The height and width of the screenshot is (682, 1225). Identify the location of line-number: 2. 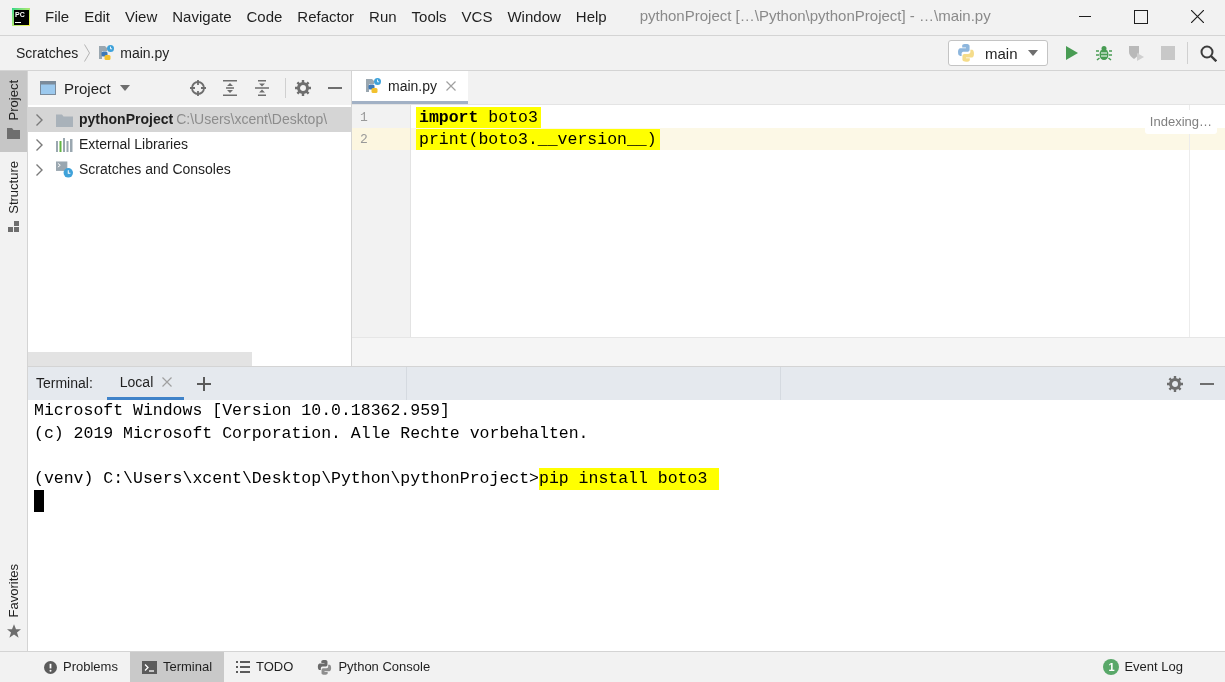
(364, 139).